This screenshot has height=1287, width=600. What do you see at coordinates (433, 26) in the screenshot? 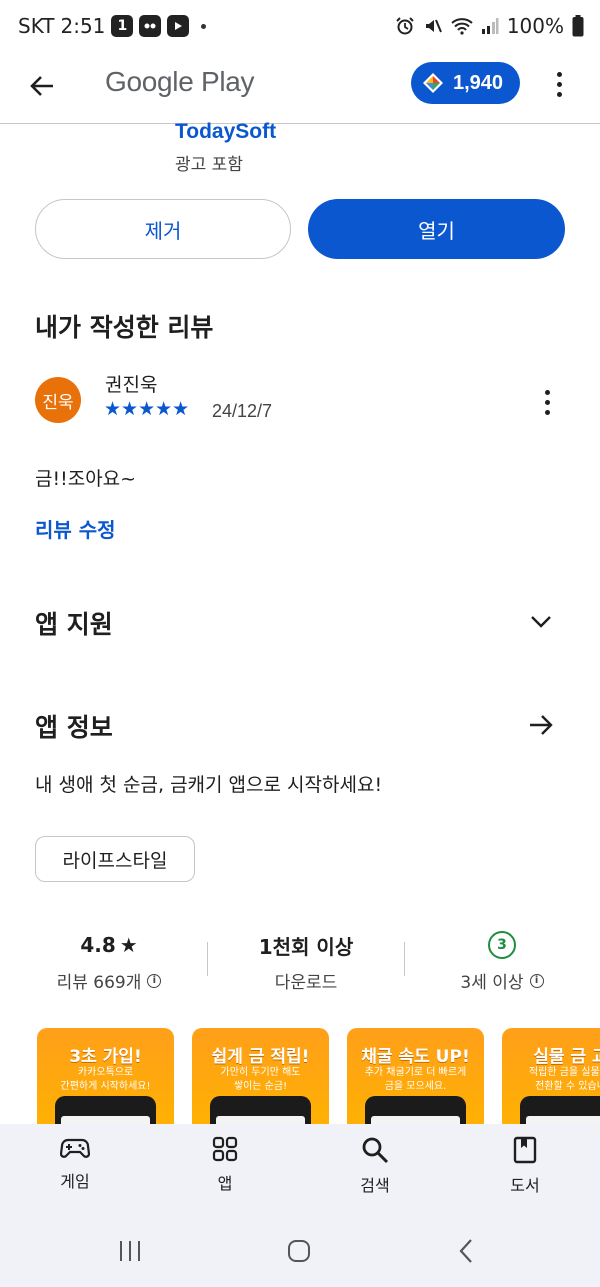
I see `mute-icon` at bounding box center [433, 26].